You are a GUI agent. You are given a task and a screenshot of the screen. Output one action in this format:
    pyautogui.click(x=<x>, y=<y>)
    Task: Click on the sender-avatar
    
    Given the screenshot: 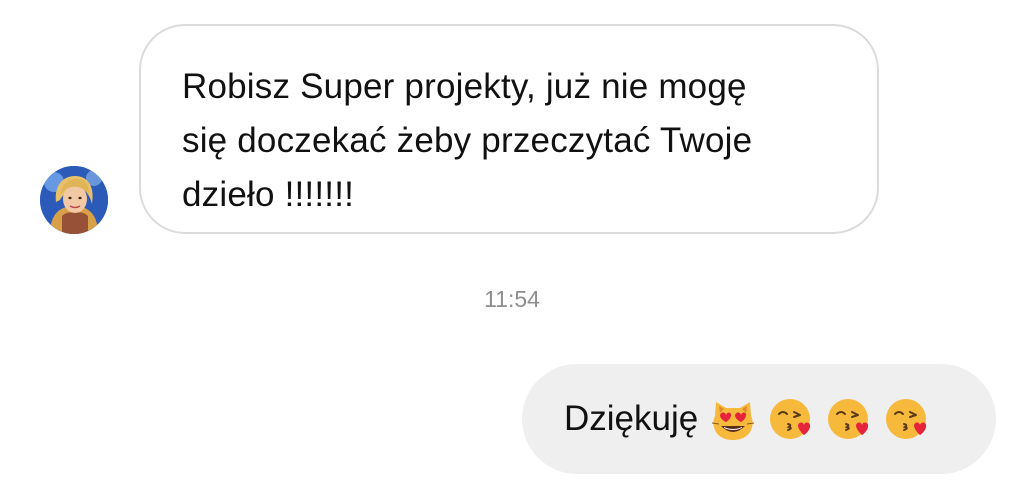 What is the action you would take?
    pyautogui.click(x=74, y=200)
    